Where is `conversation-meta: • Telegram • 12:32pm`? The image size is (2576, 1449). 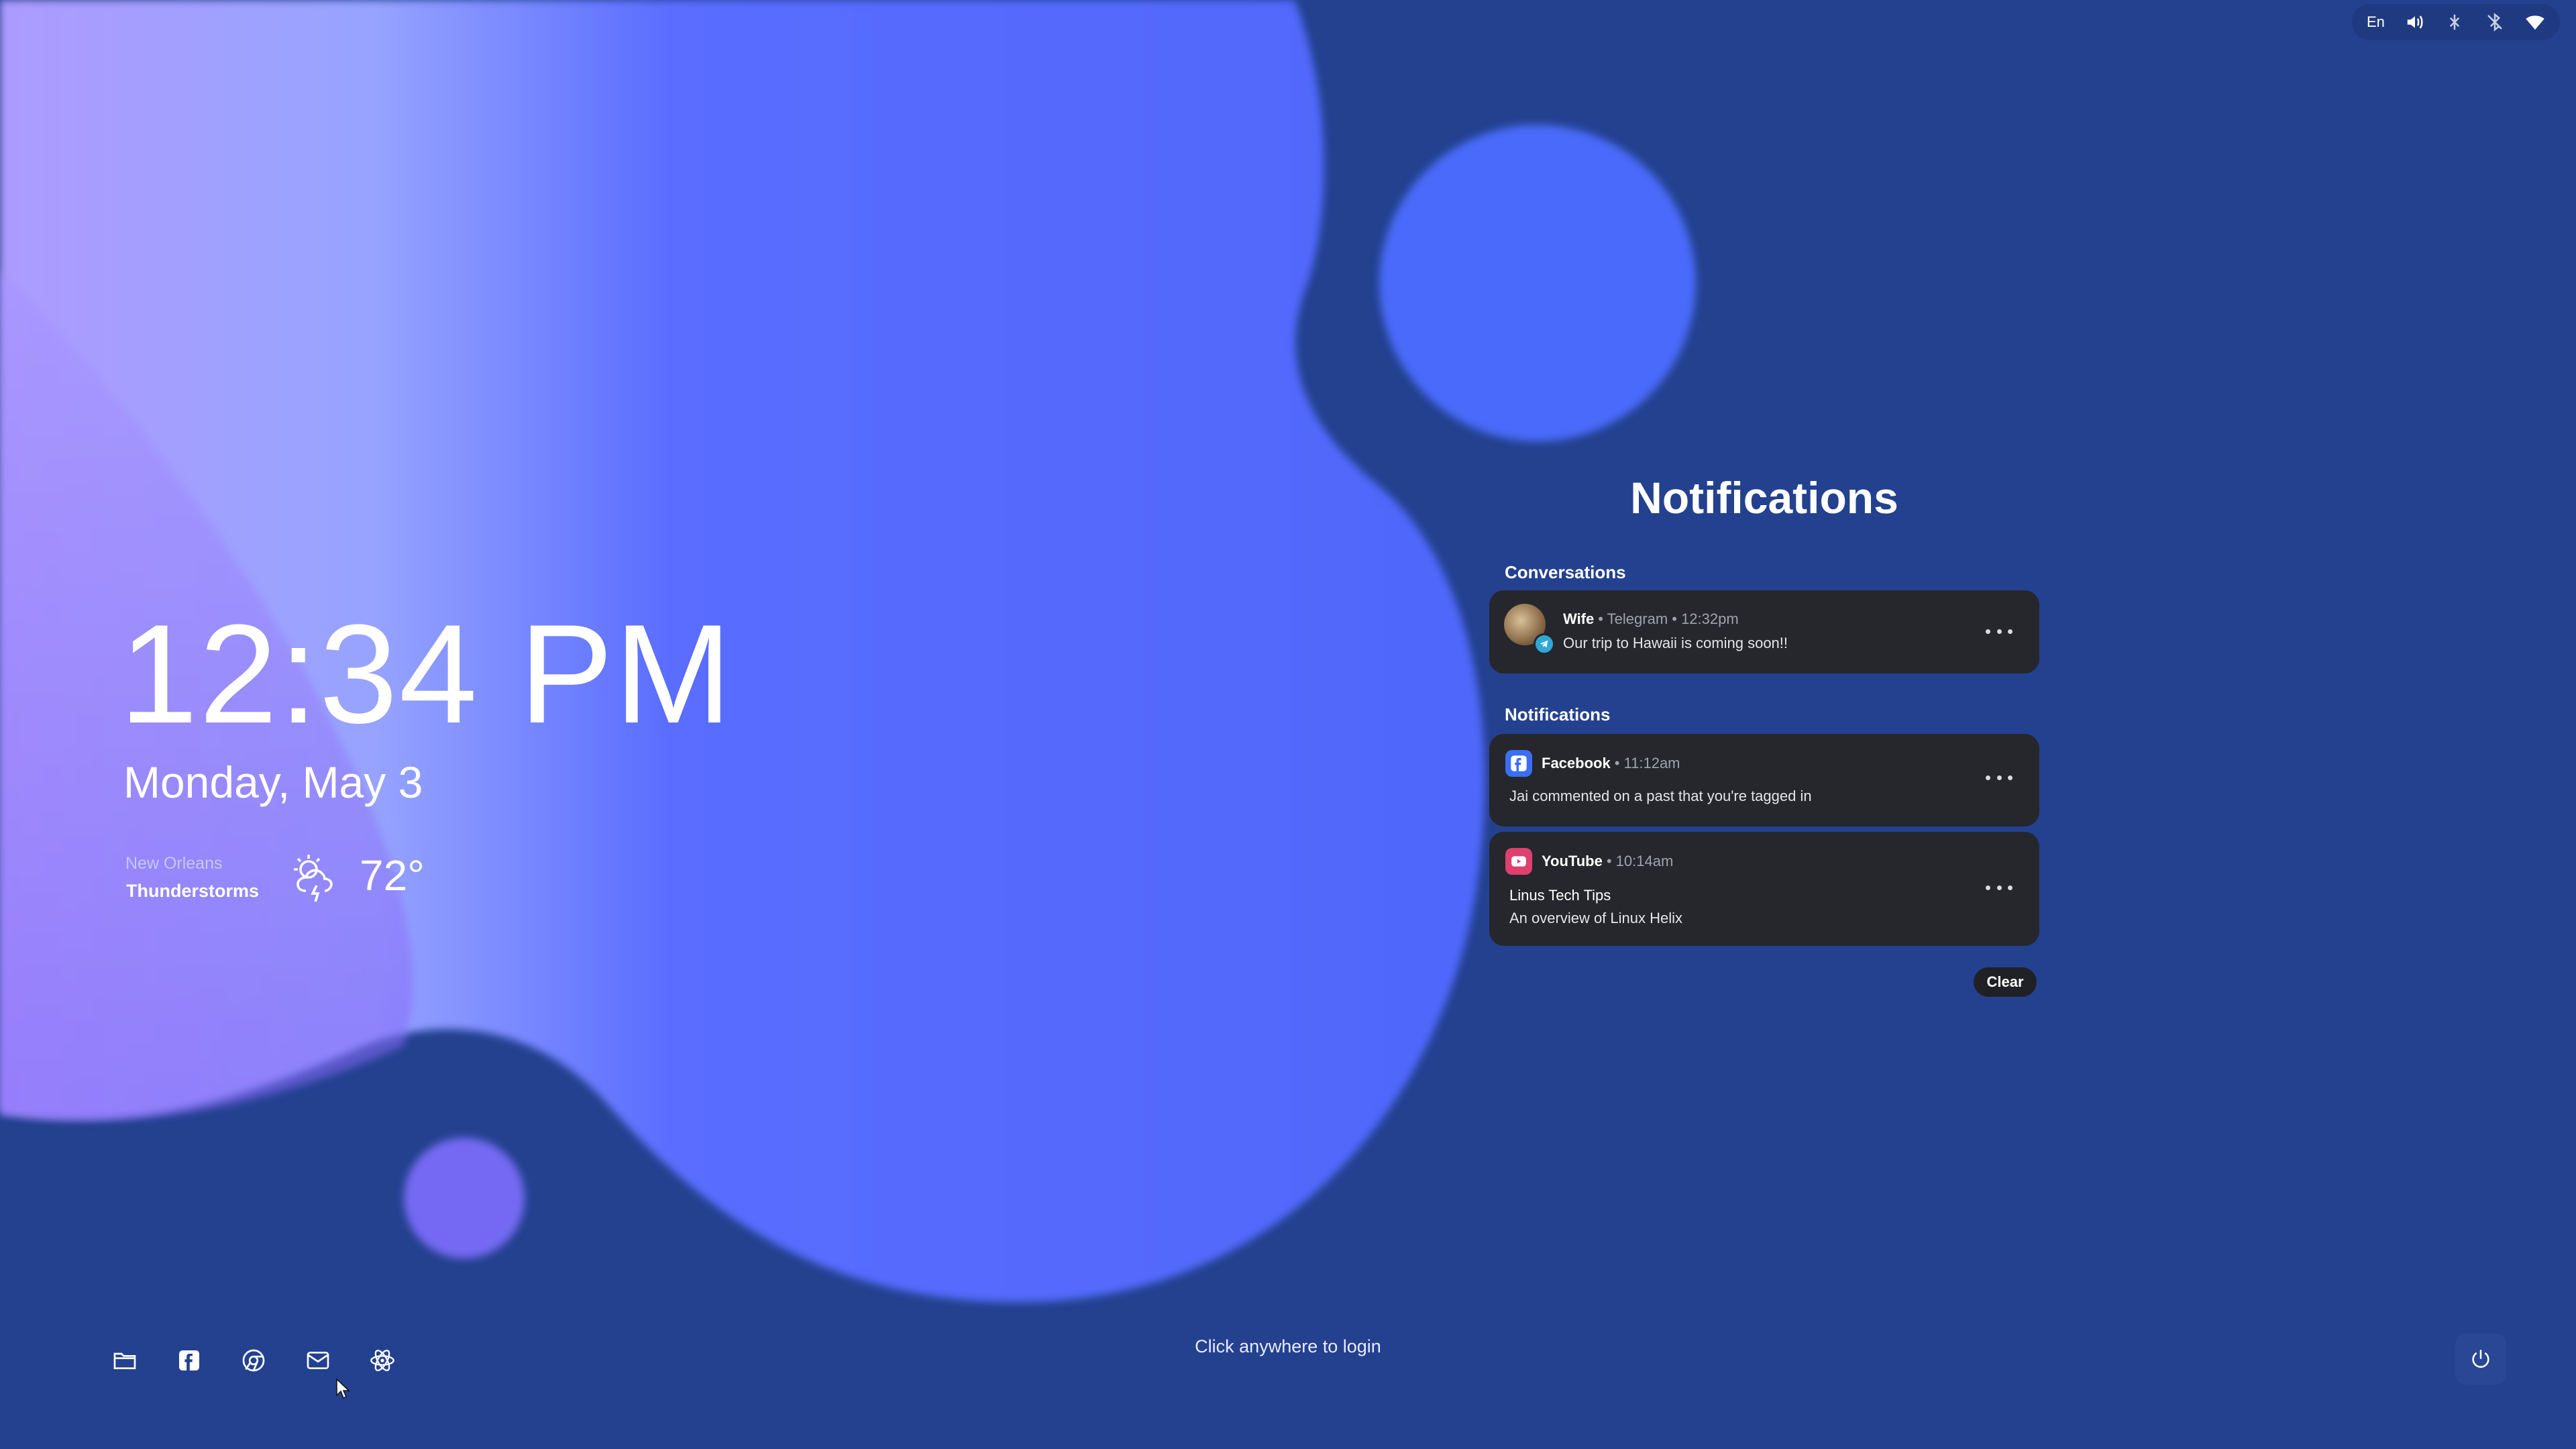 conversation-meta: • Telegram • 12:32pm is located at coordinates (1668, 618).